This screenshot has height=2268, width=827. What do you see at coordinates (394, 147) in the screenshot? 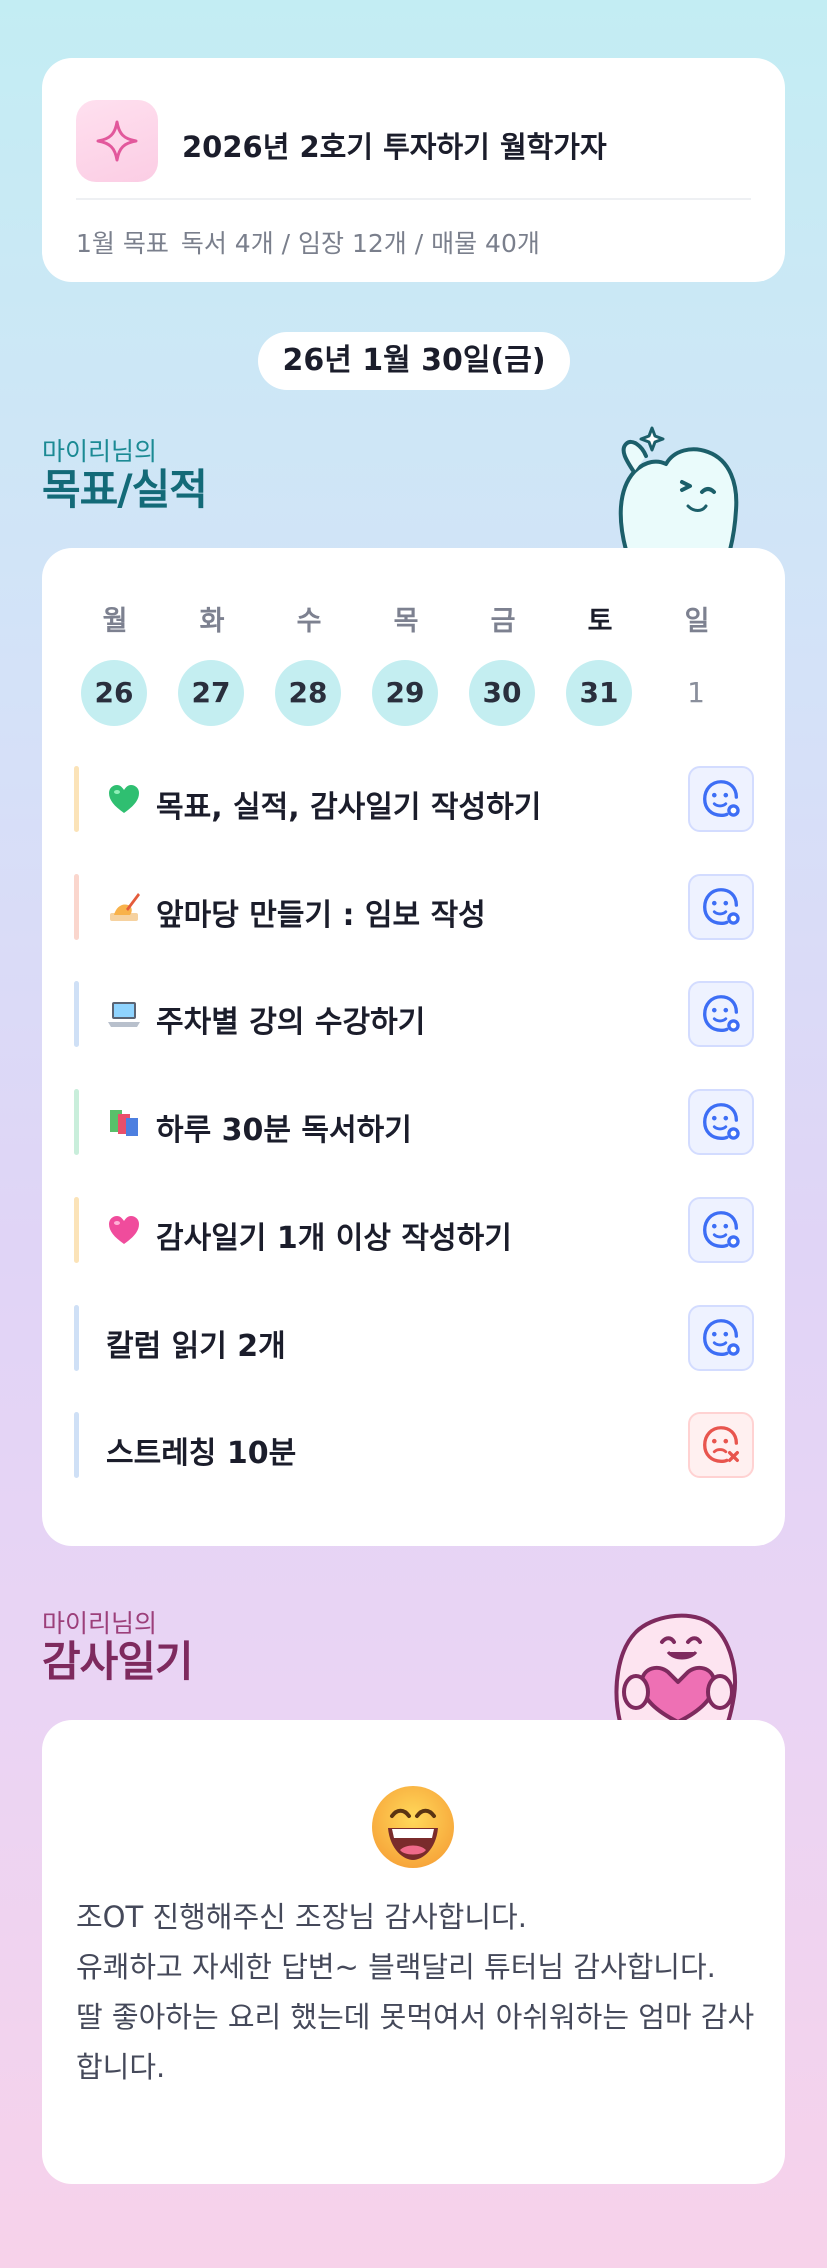
I see `program-title: 2026년 2호기 투자하기 월학가자` at bounding box center [394, 147].